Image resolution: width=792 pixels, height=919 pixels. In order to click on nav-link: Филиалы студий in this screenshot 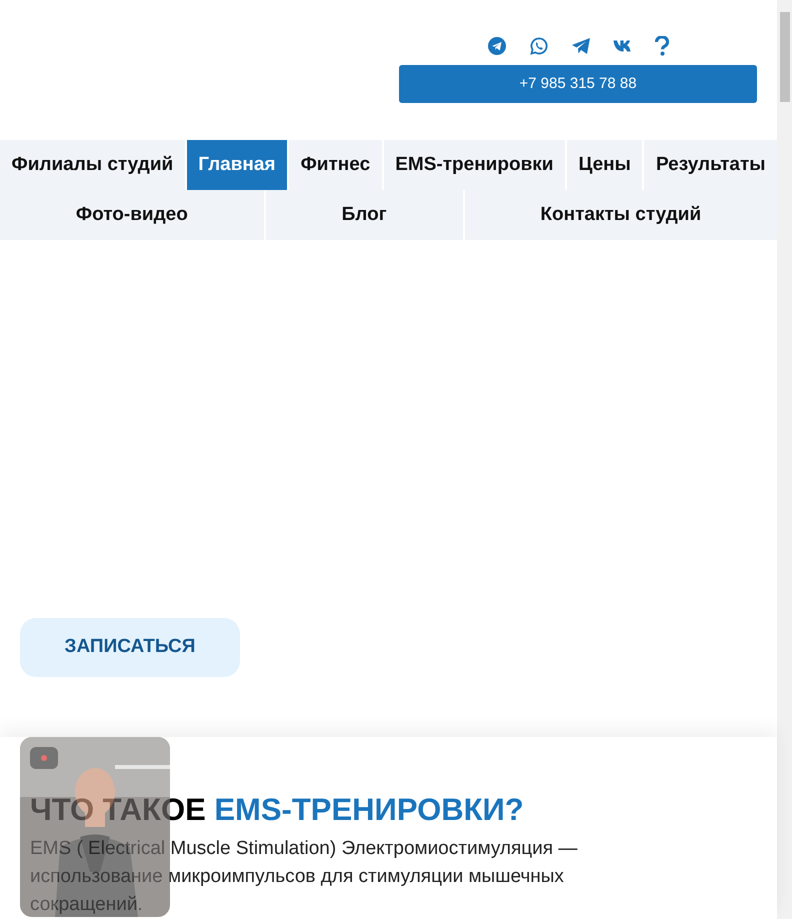, I will do `click(92, 165)`.